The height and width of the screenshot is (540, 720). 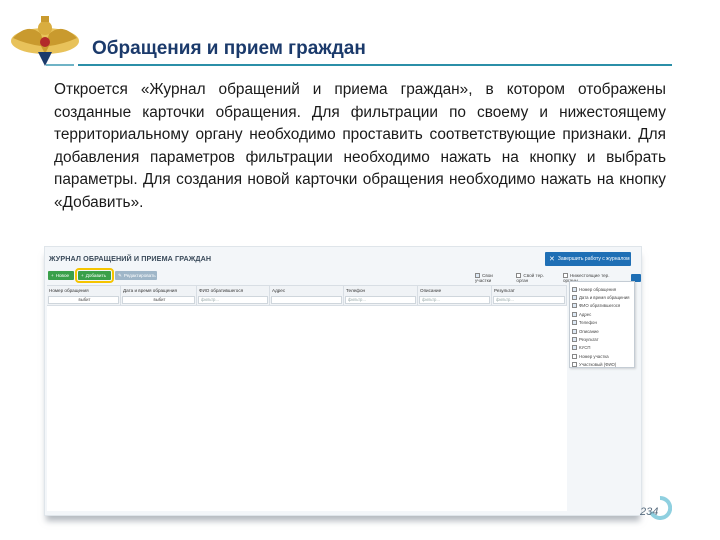 I want to click on close-icon: ✕, so click(x=552, y=259).